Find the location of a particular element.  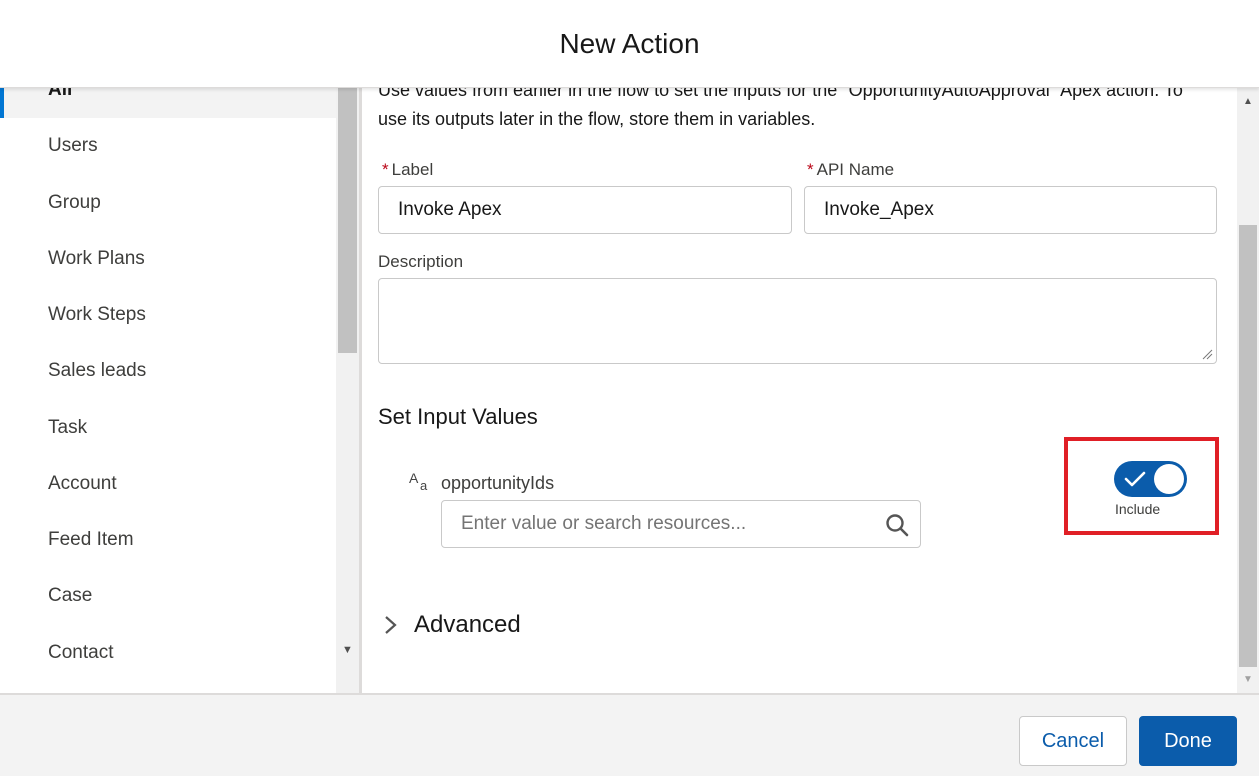

done-button: Done is located at coordinates (1188, 741).